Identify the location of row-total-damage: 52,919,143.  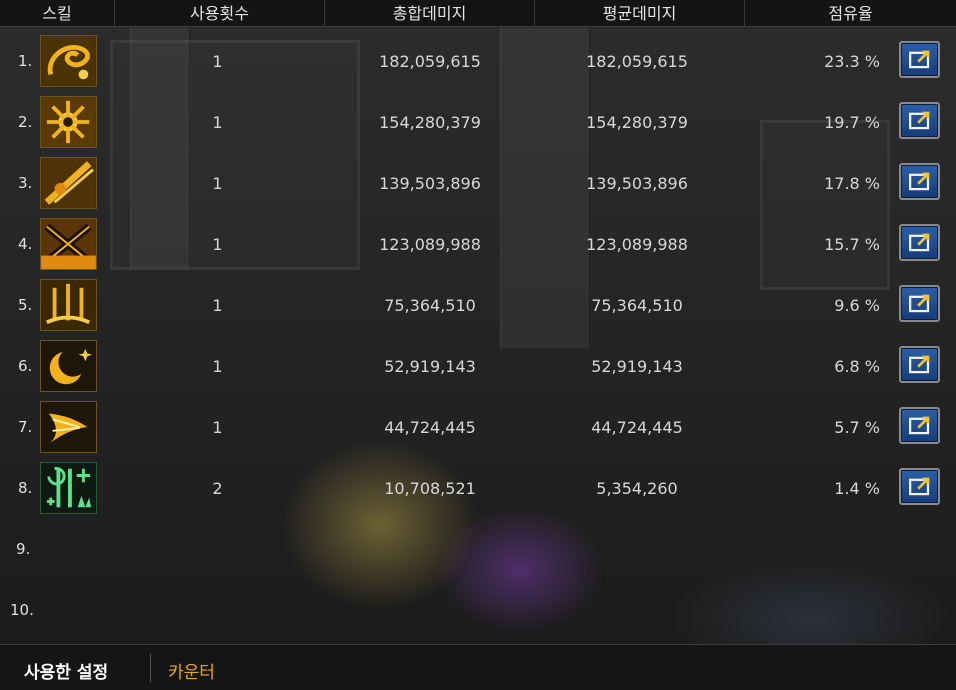
(430, 366).